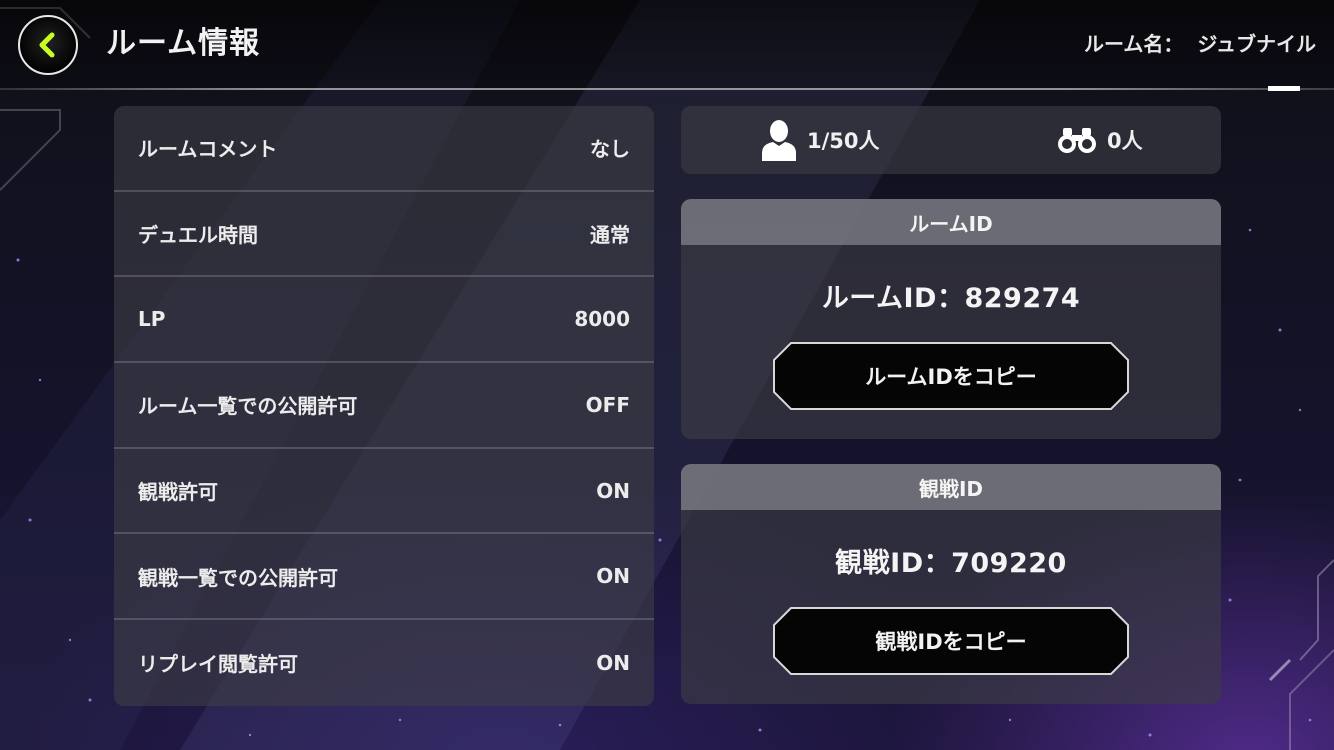  I want to click on room-id-header: ルームID, so click(951, 222).